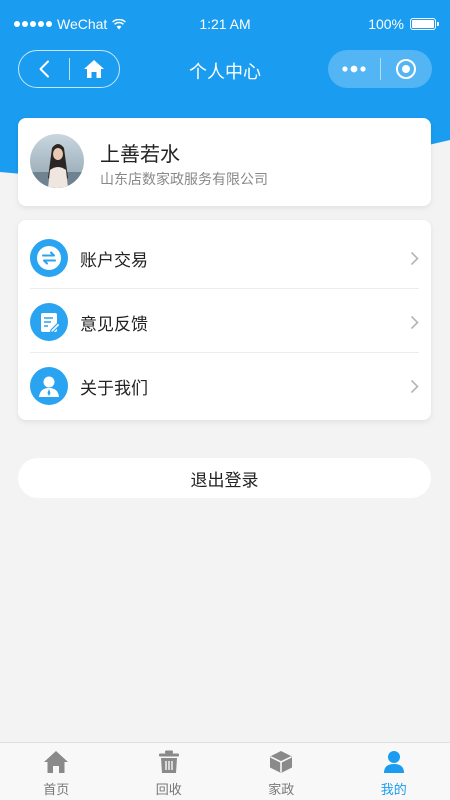 The width and height of the screenshot is (450, 800). I want to click on navigation-bar: 个人中心, so click(225, 69).